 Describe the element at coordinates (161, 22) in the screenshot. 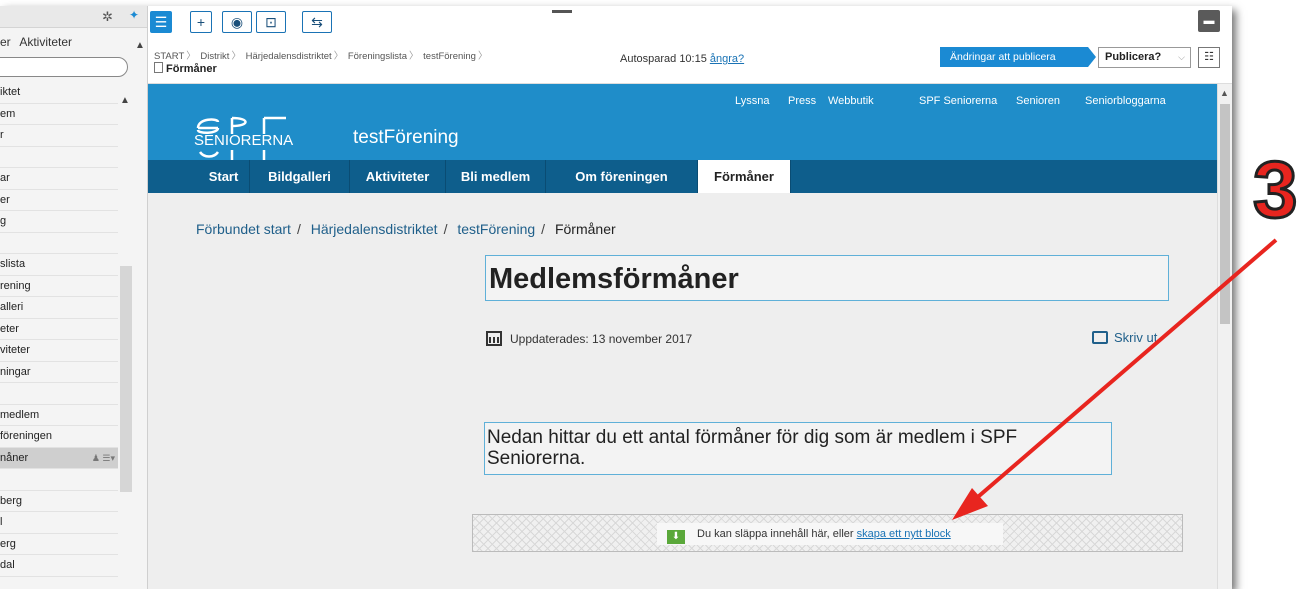

I see `tree-toggle-button: ☰` at that location.